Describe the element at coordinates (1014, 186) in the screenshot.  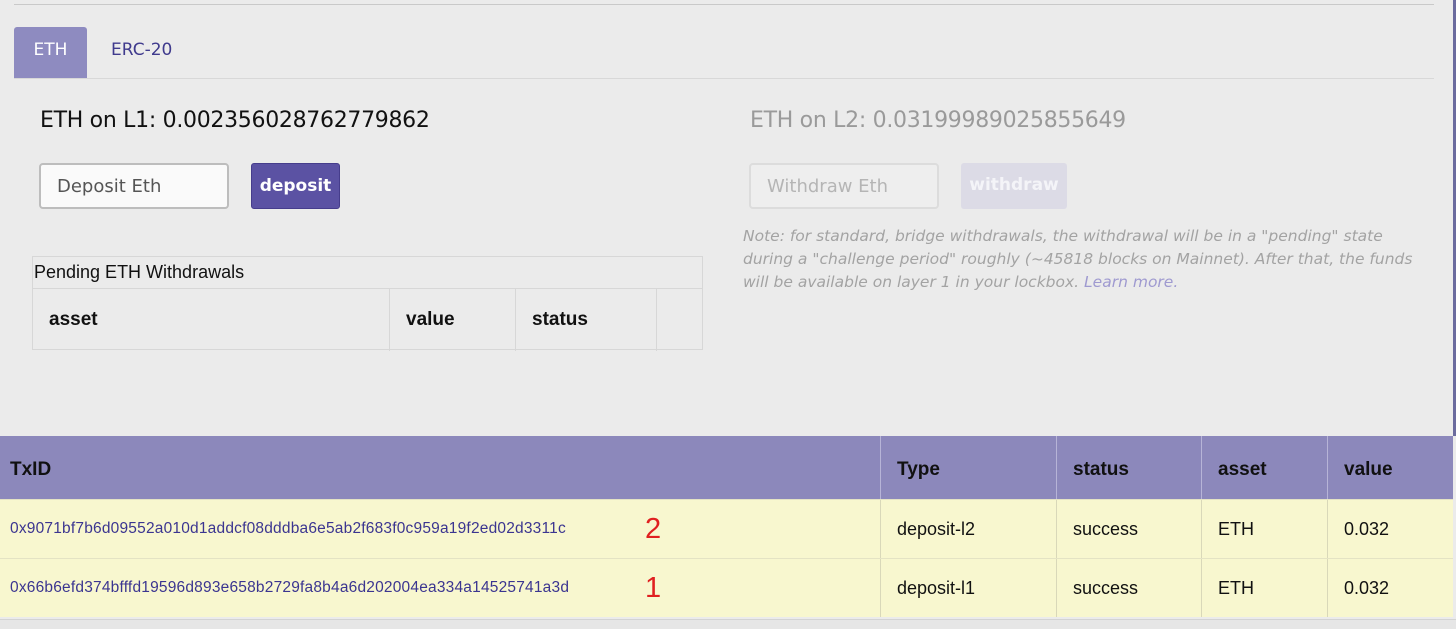
I see `withdraw-button: withdraw` at that location.